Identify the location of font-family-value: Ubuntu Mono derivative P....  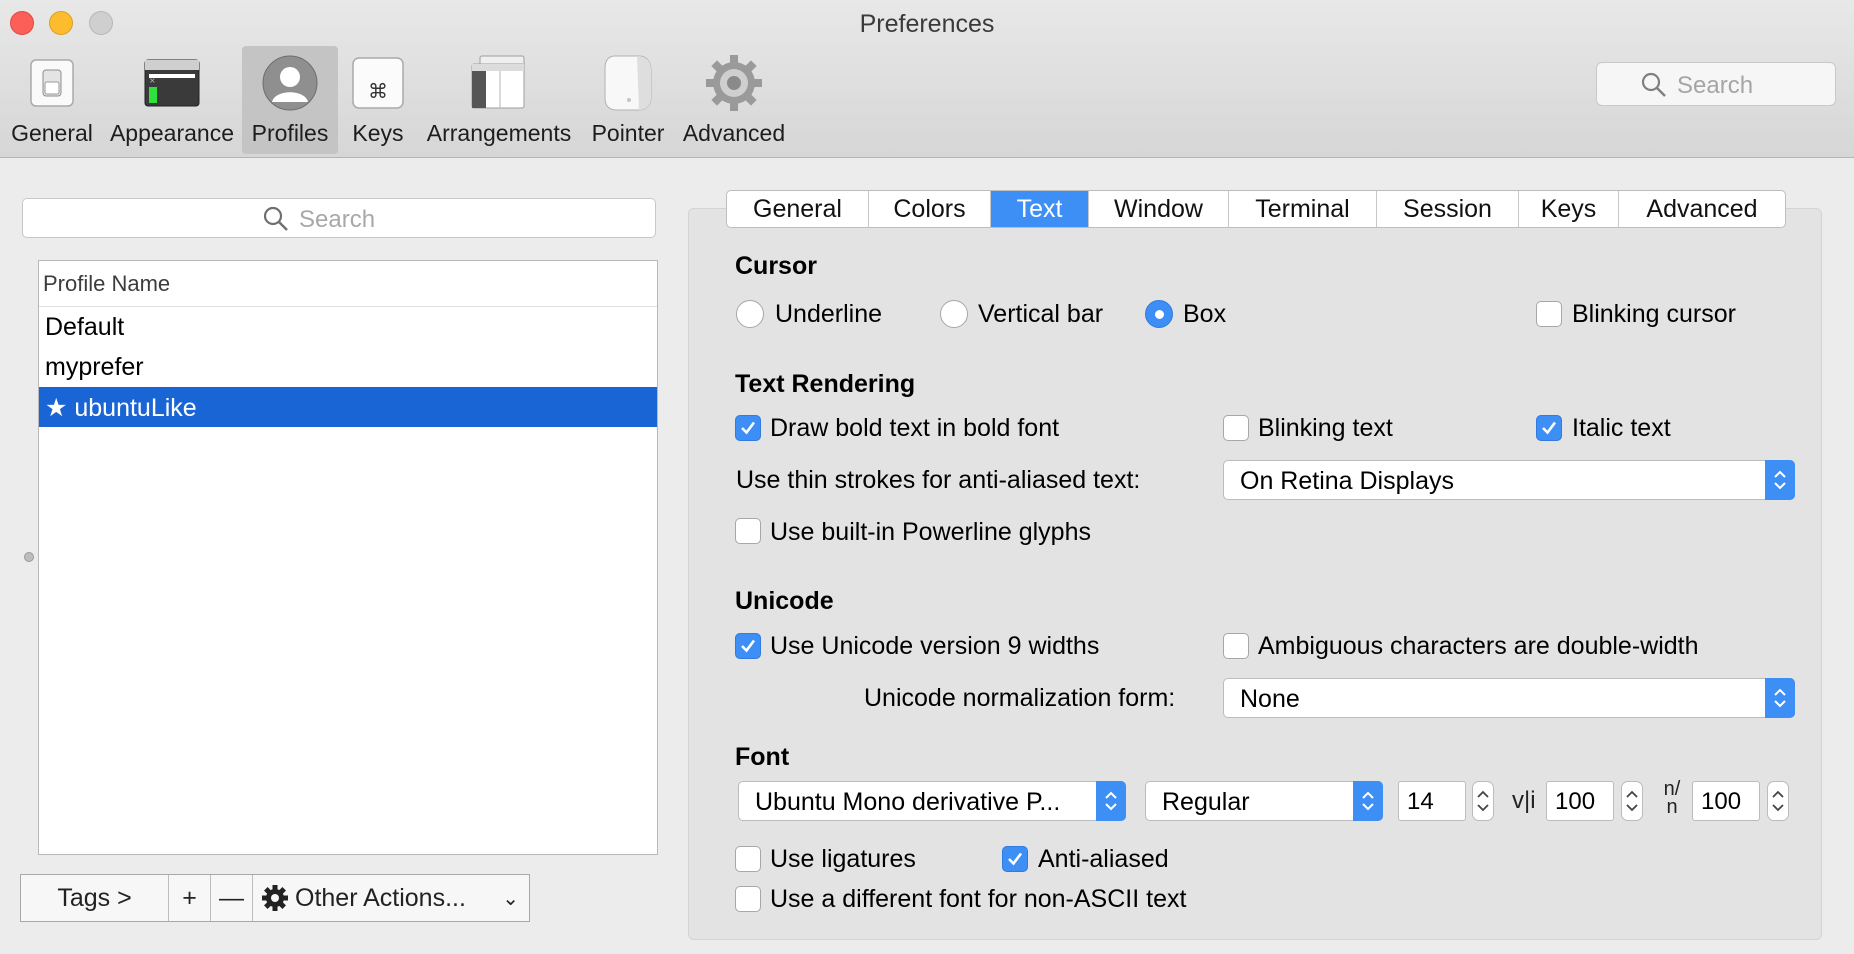
(908, 802).